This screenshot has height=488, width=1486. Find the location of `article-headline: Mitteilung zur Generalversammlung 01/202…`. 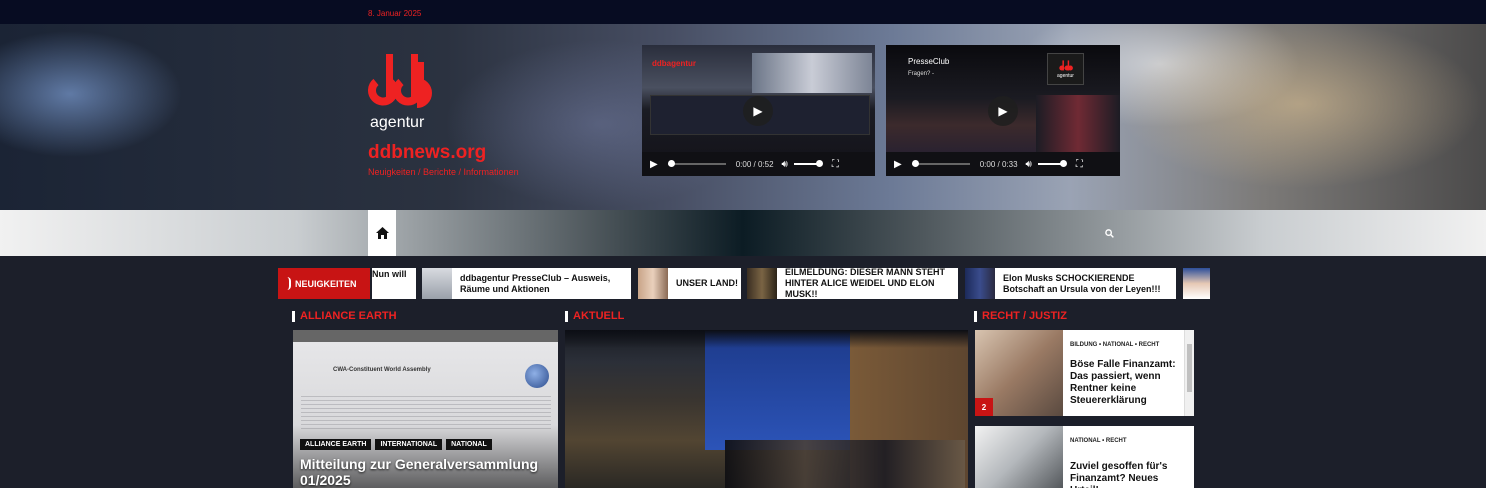

article-headline: Mitteilung zur Generalversammlung 01/202… is located at coordinates (425, 472).